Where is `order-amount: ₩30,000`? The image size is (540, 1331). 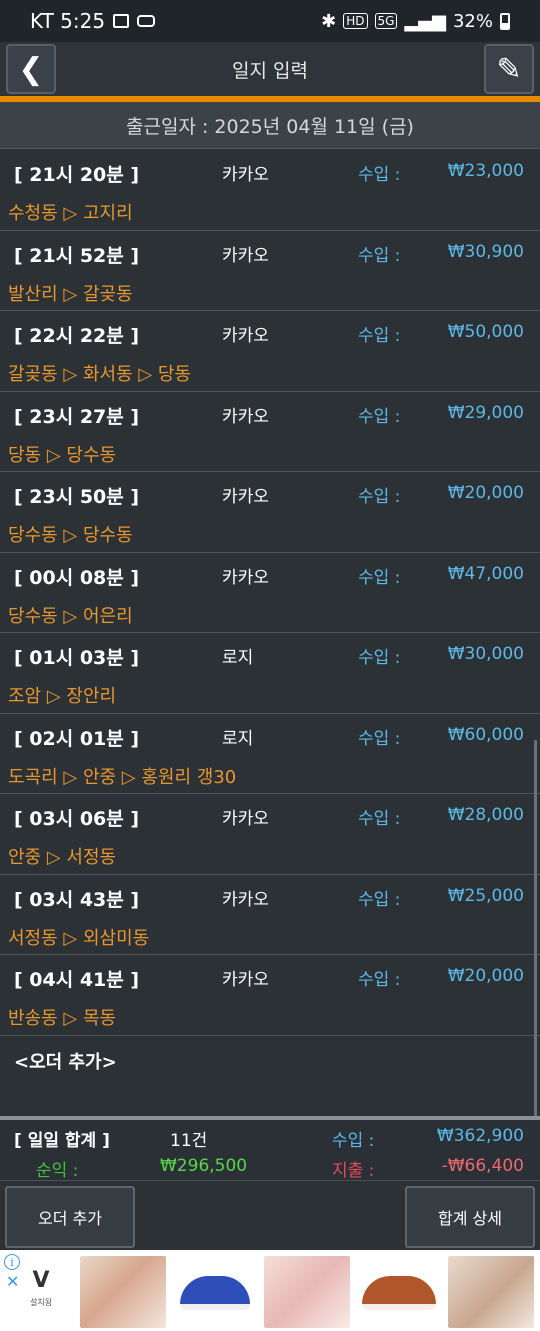
order-amount: ₩30,000 is located at coordinates (485, 654).